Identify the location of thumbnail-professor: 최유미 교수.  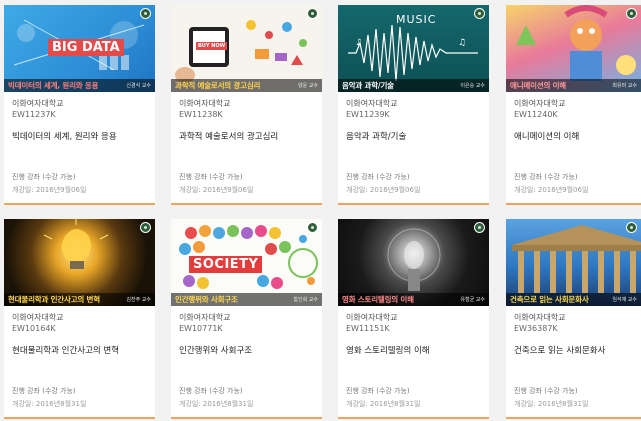
(624, 86).